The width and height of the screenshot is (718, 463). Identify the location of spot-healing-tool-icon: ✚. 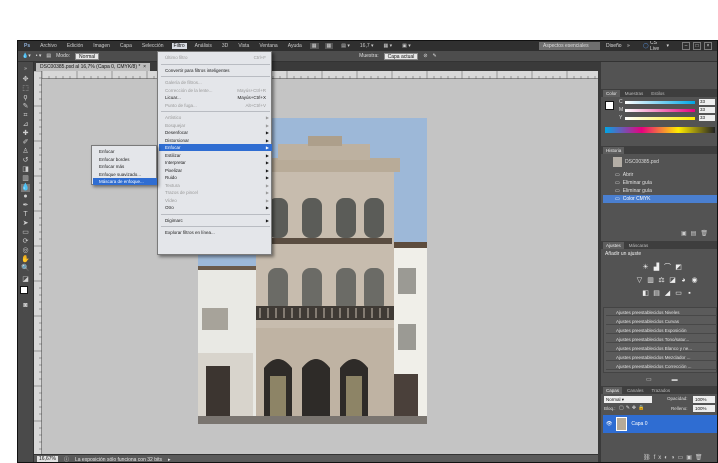
(25, 134).